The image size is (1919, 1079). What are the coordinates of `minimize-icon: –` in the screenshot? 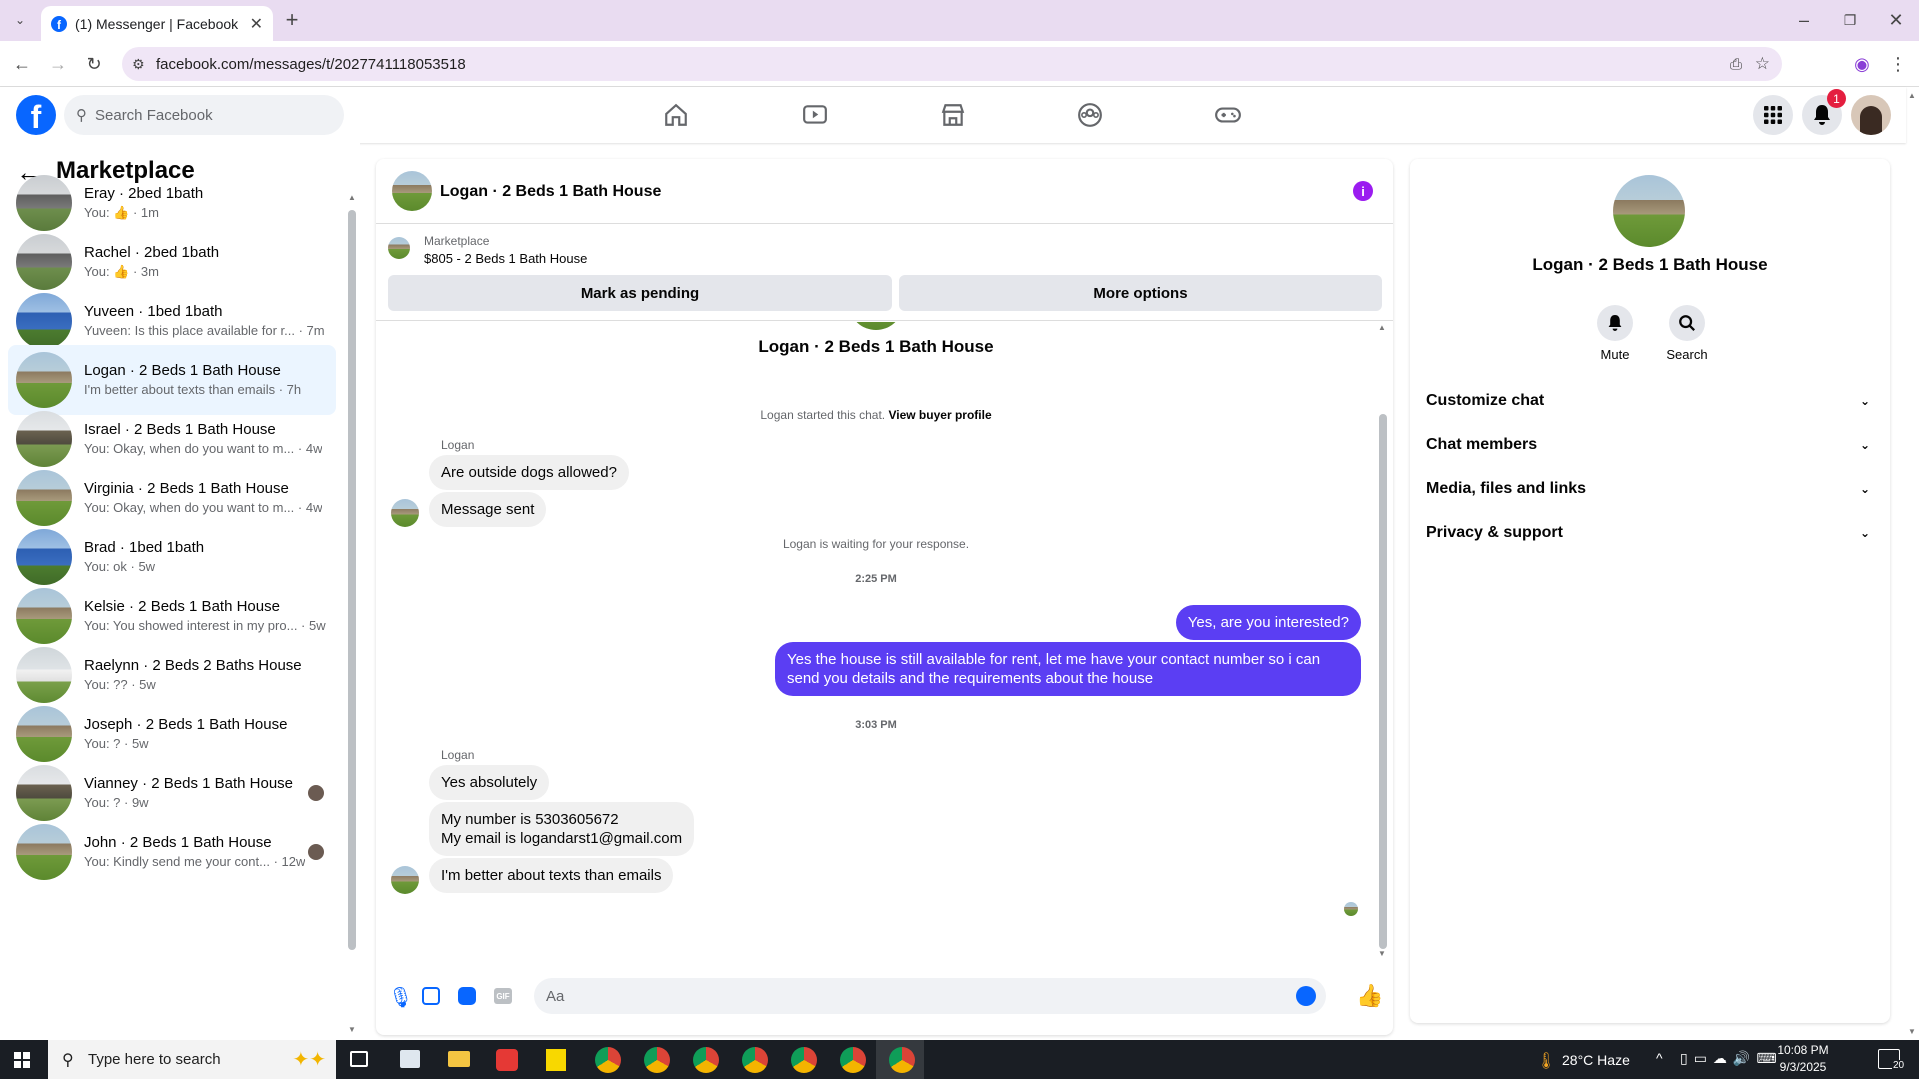 It's located at (1804, 20).